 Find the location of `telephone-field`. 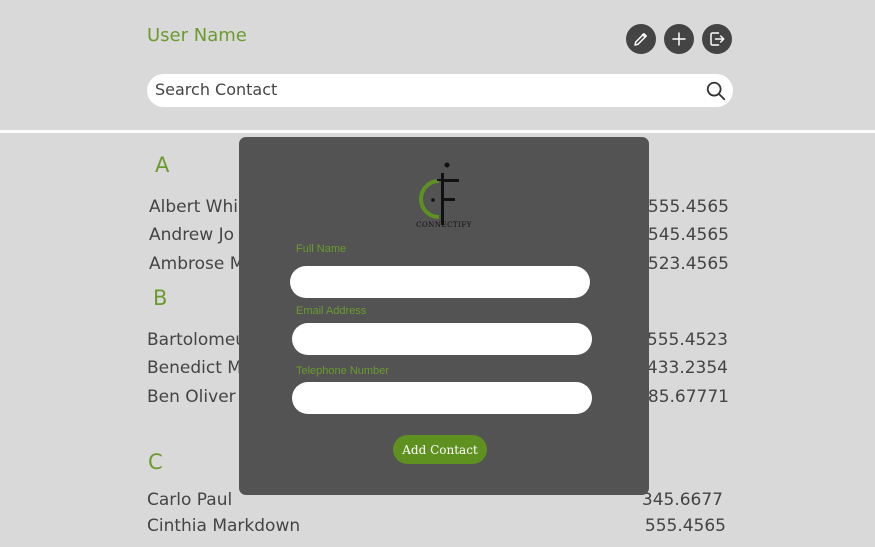

telephone-field is located at coordinates (442, 398).